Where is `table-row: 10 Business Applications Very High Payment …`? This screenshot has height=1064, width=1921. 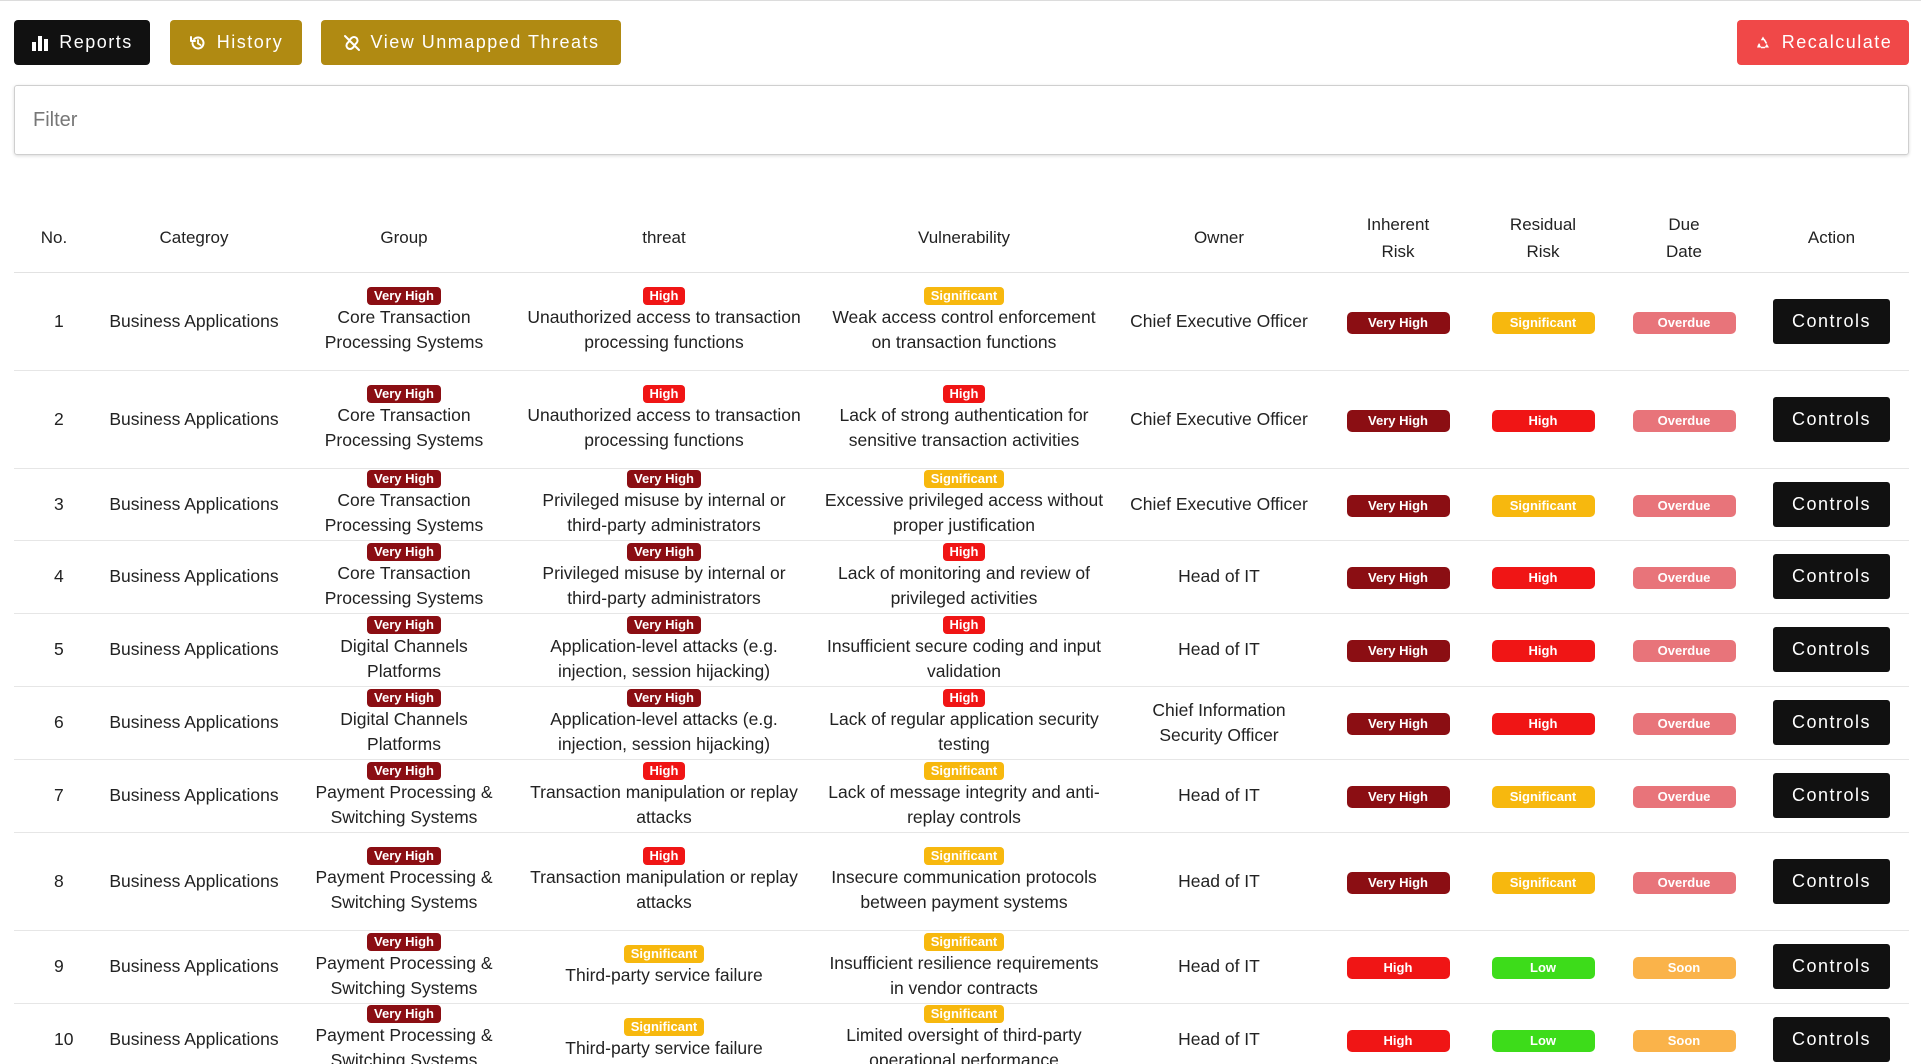
table-row: 10 Business Applications Very High Payment … is located at coordinates (961, 1033).